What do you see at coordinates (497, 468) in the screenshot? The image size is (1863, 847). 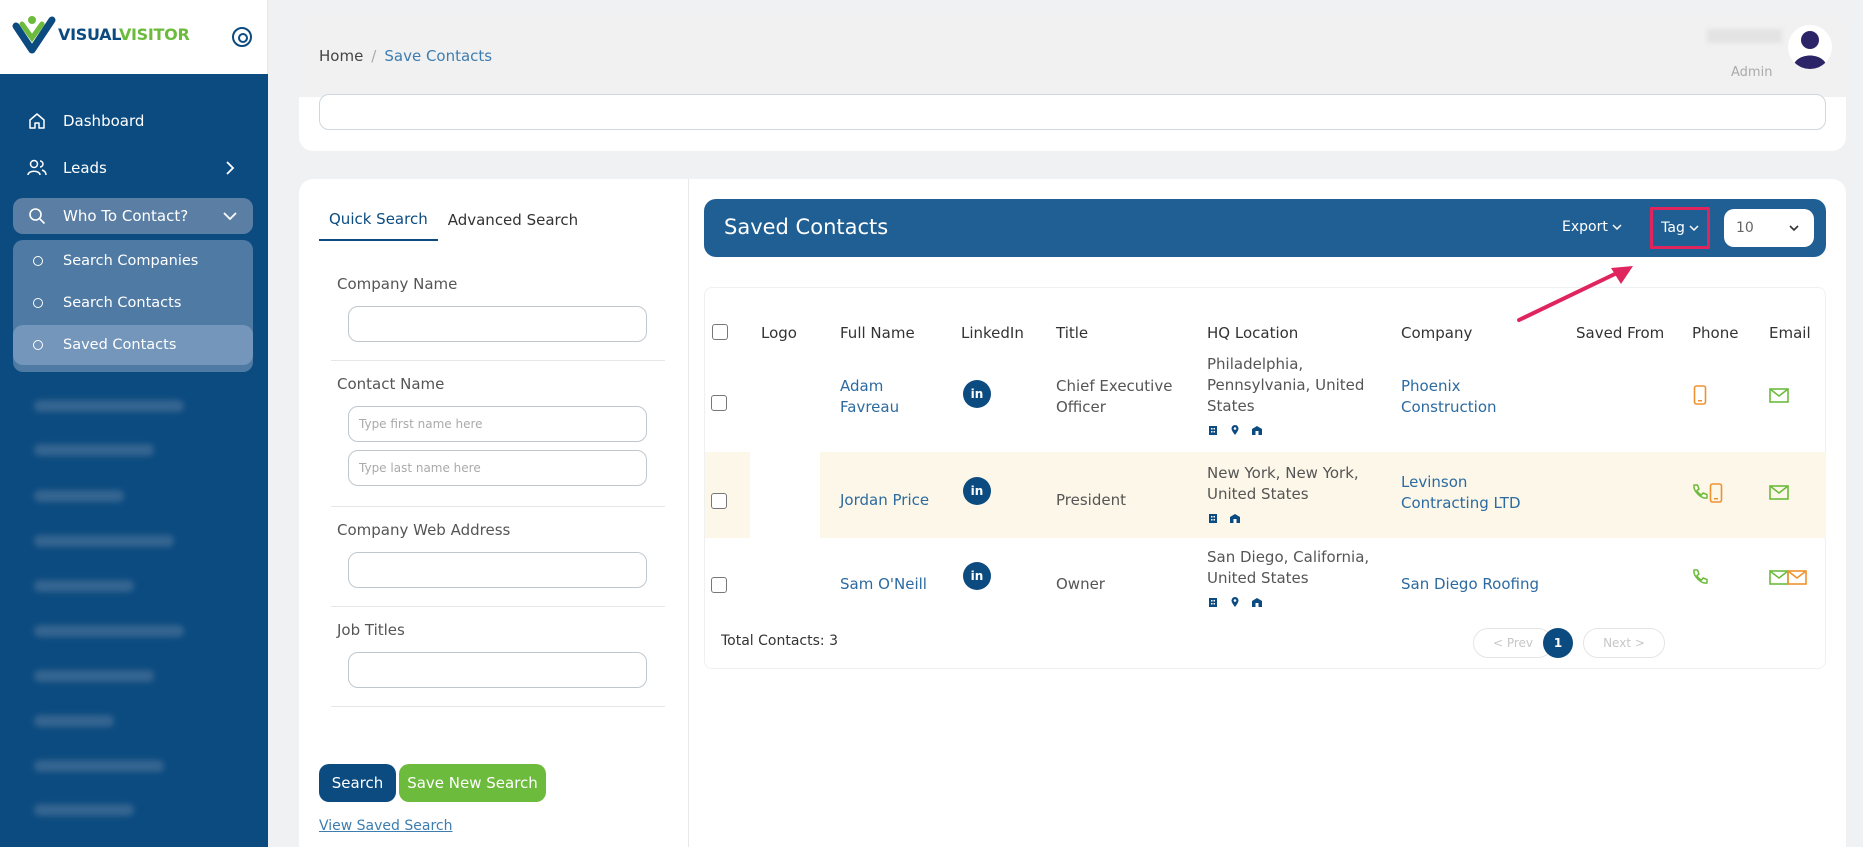 I see `last-name-input: Type last name here` at bounding box center [497, 468].